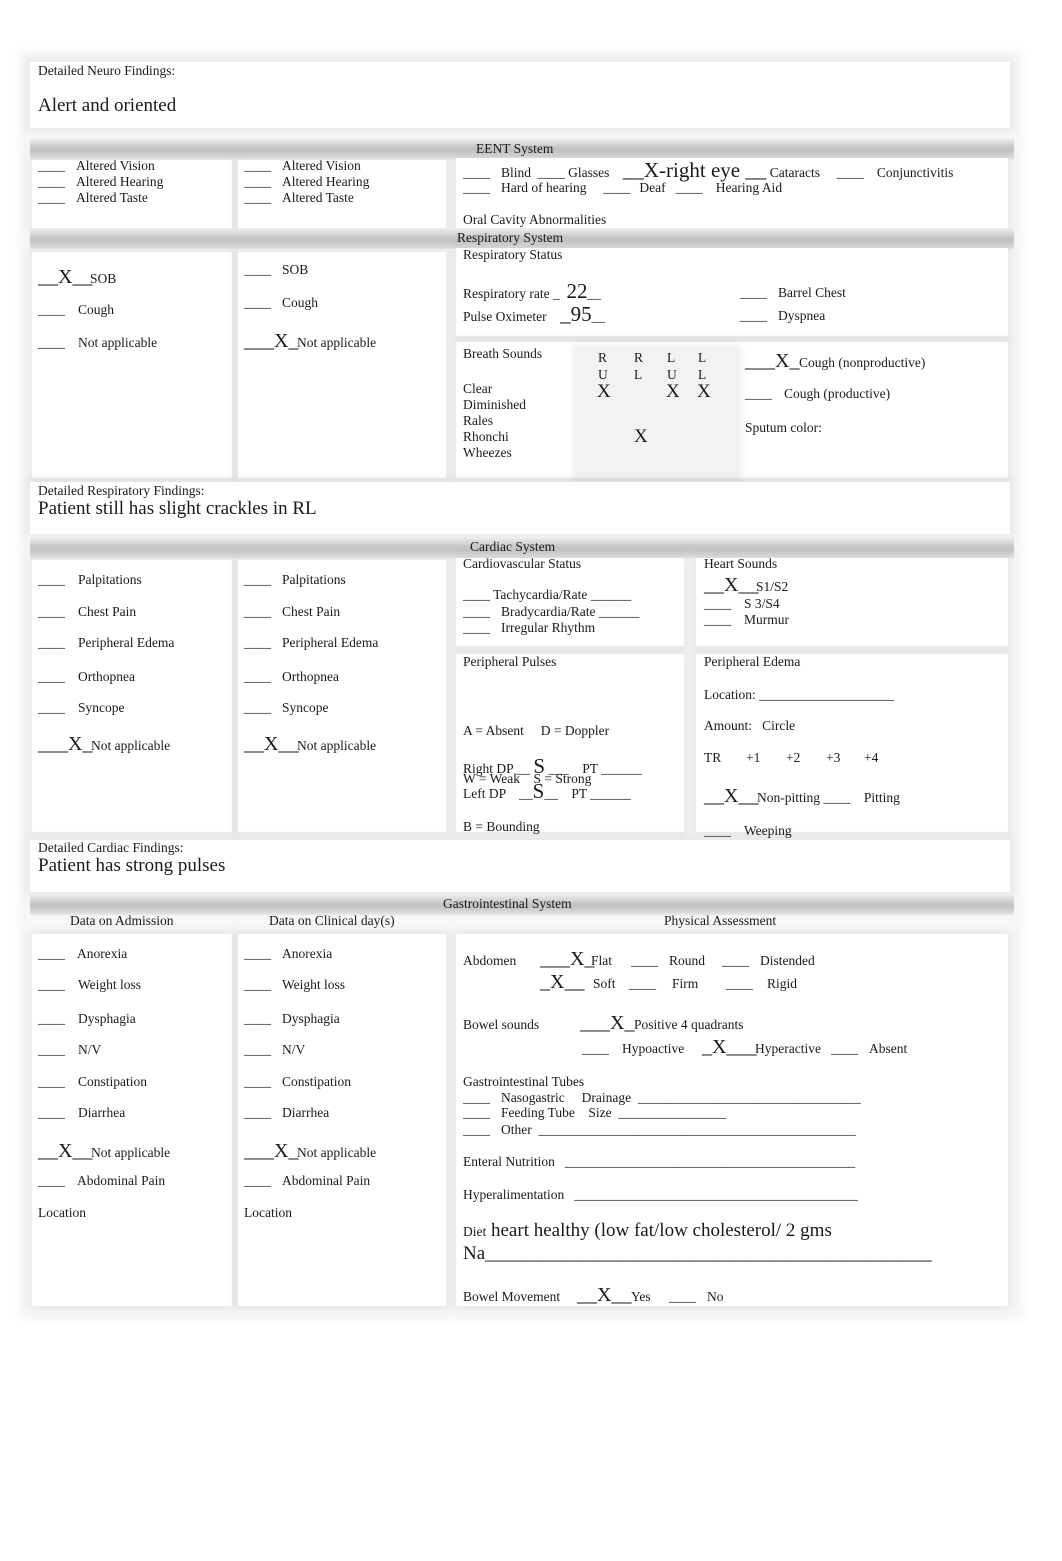 The height and width of the screenshot is (1561, 1062). I want to click on bradycardia-item: ____ Bradycardia/Rate ______, so click(551, 612).